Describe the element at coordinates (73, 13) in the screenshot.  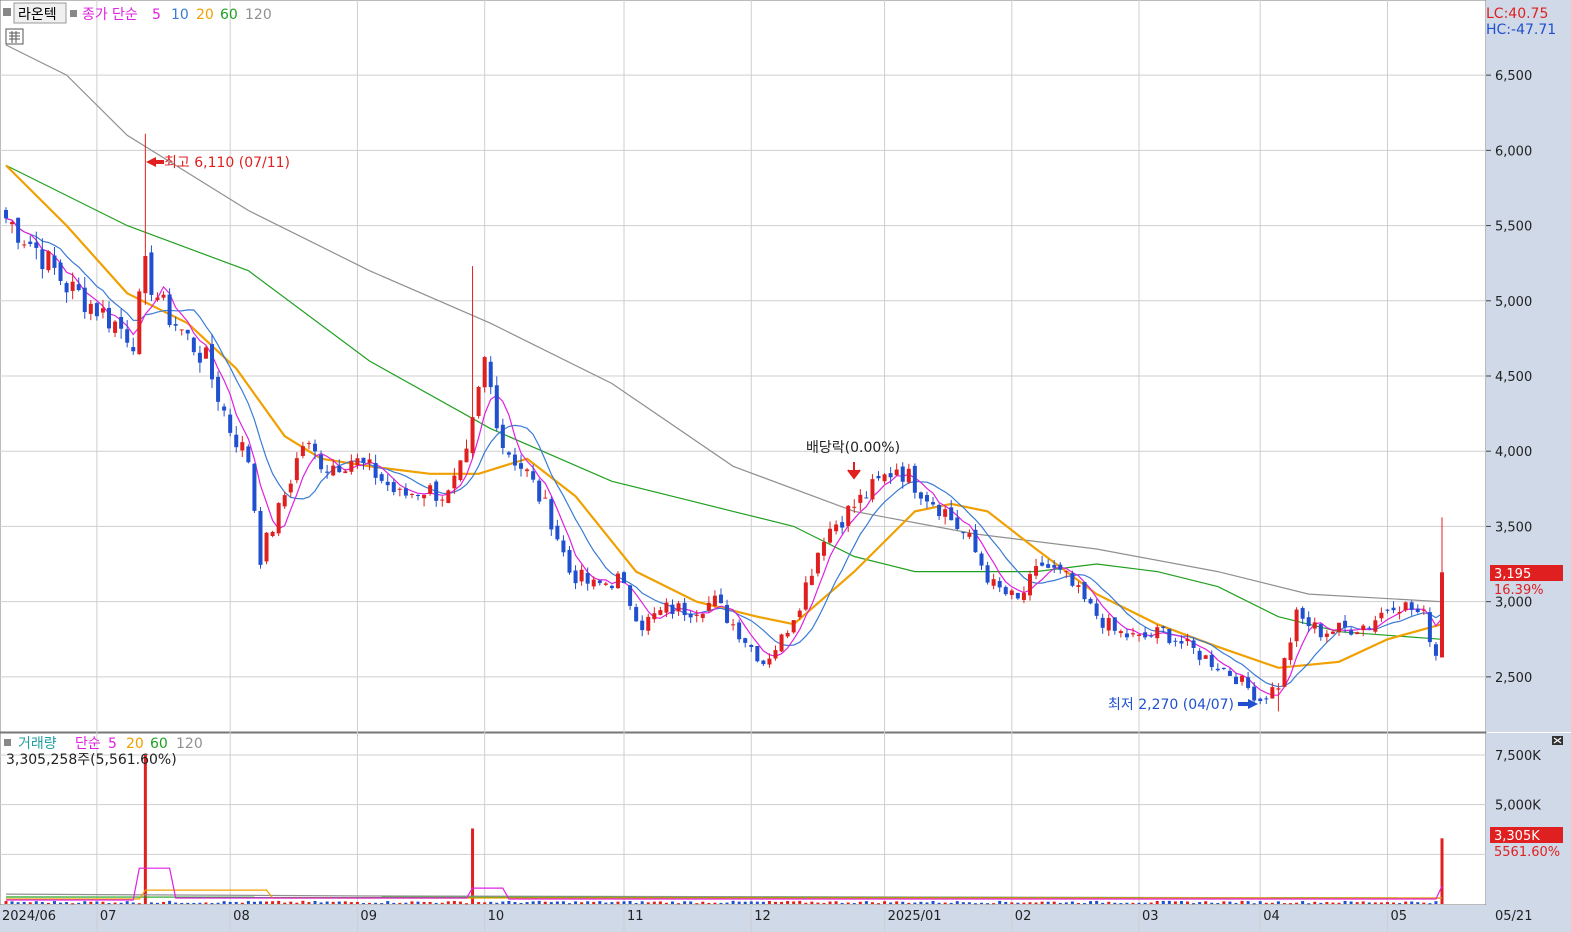
I see `legend-toggle-icon` at that location.